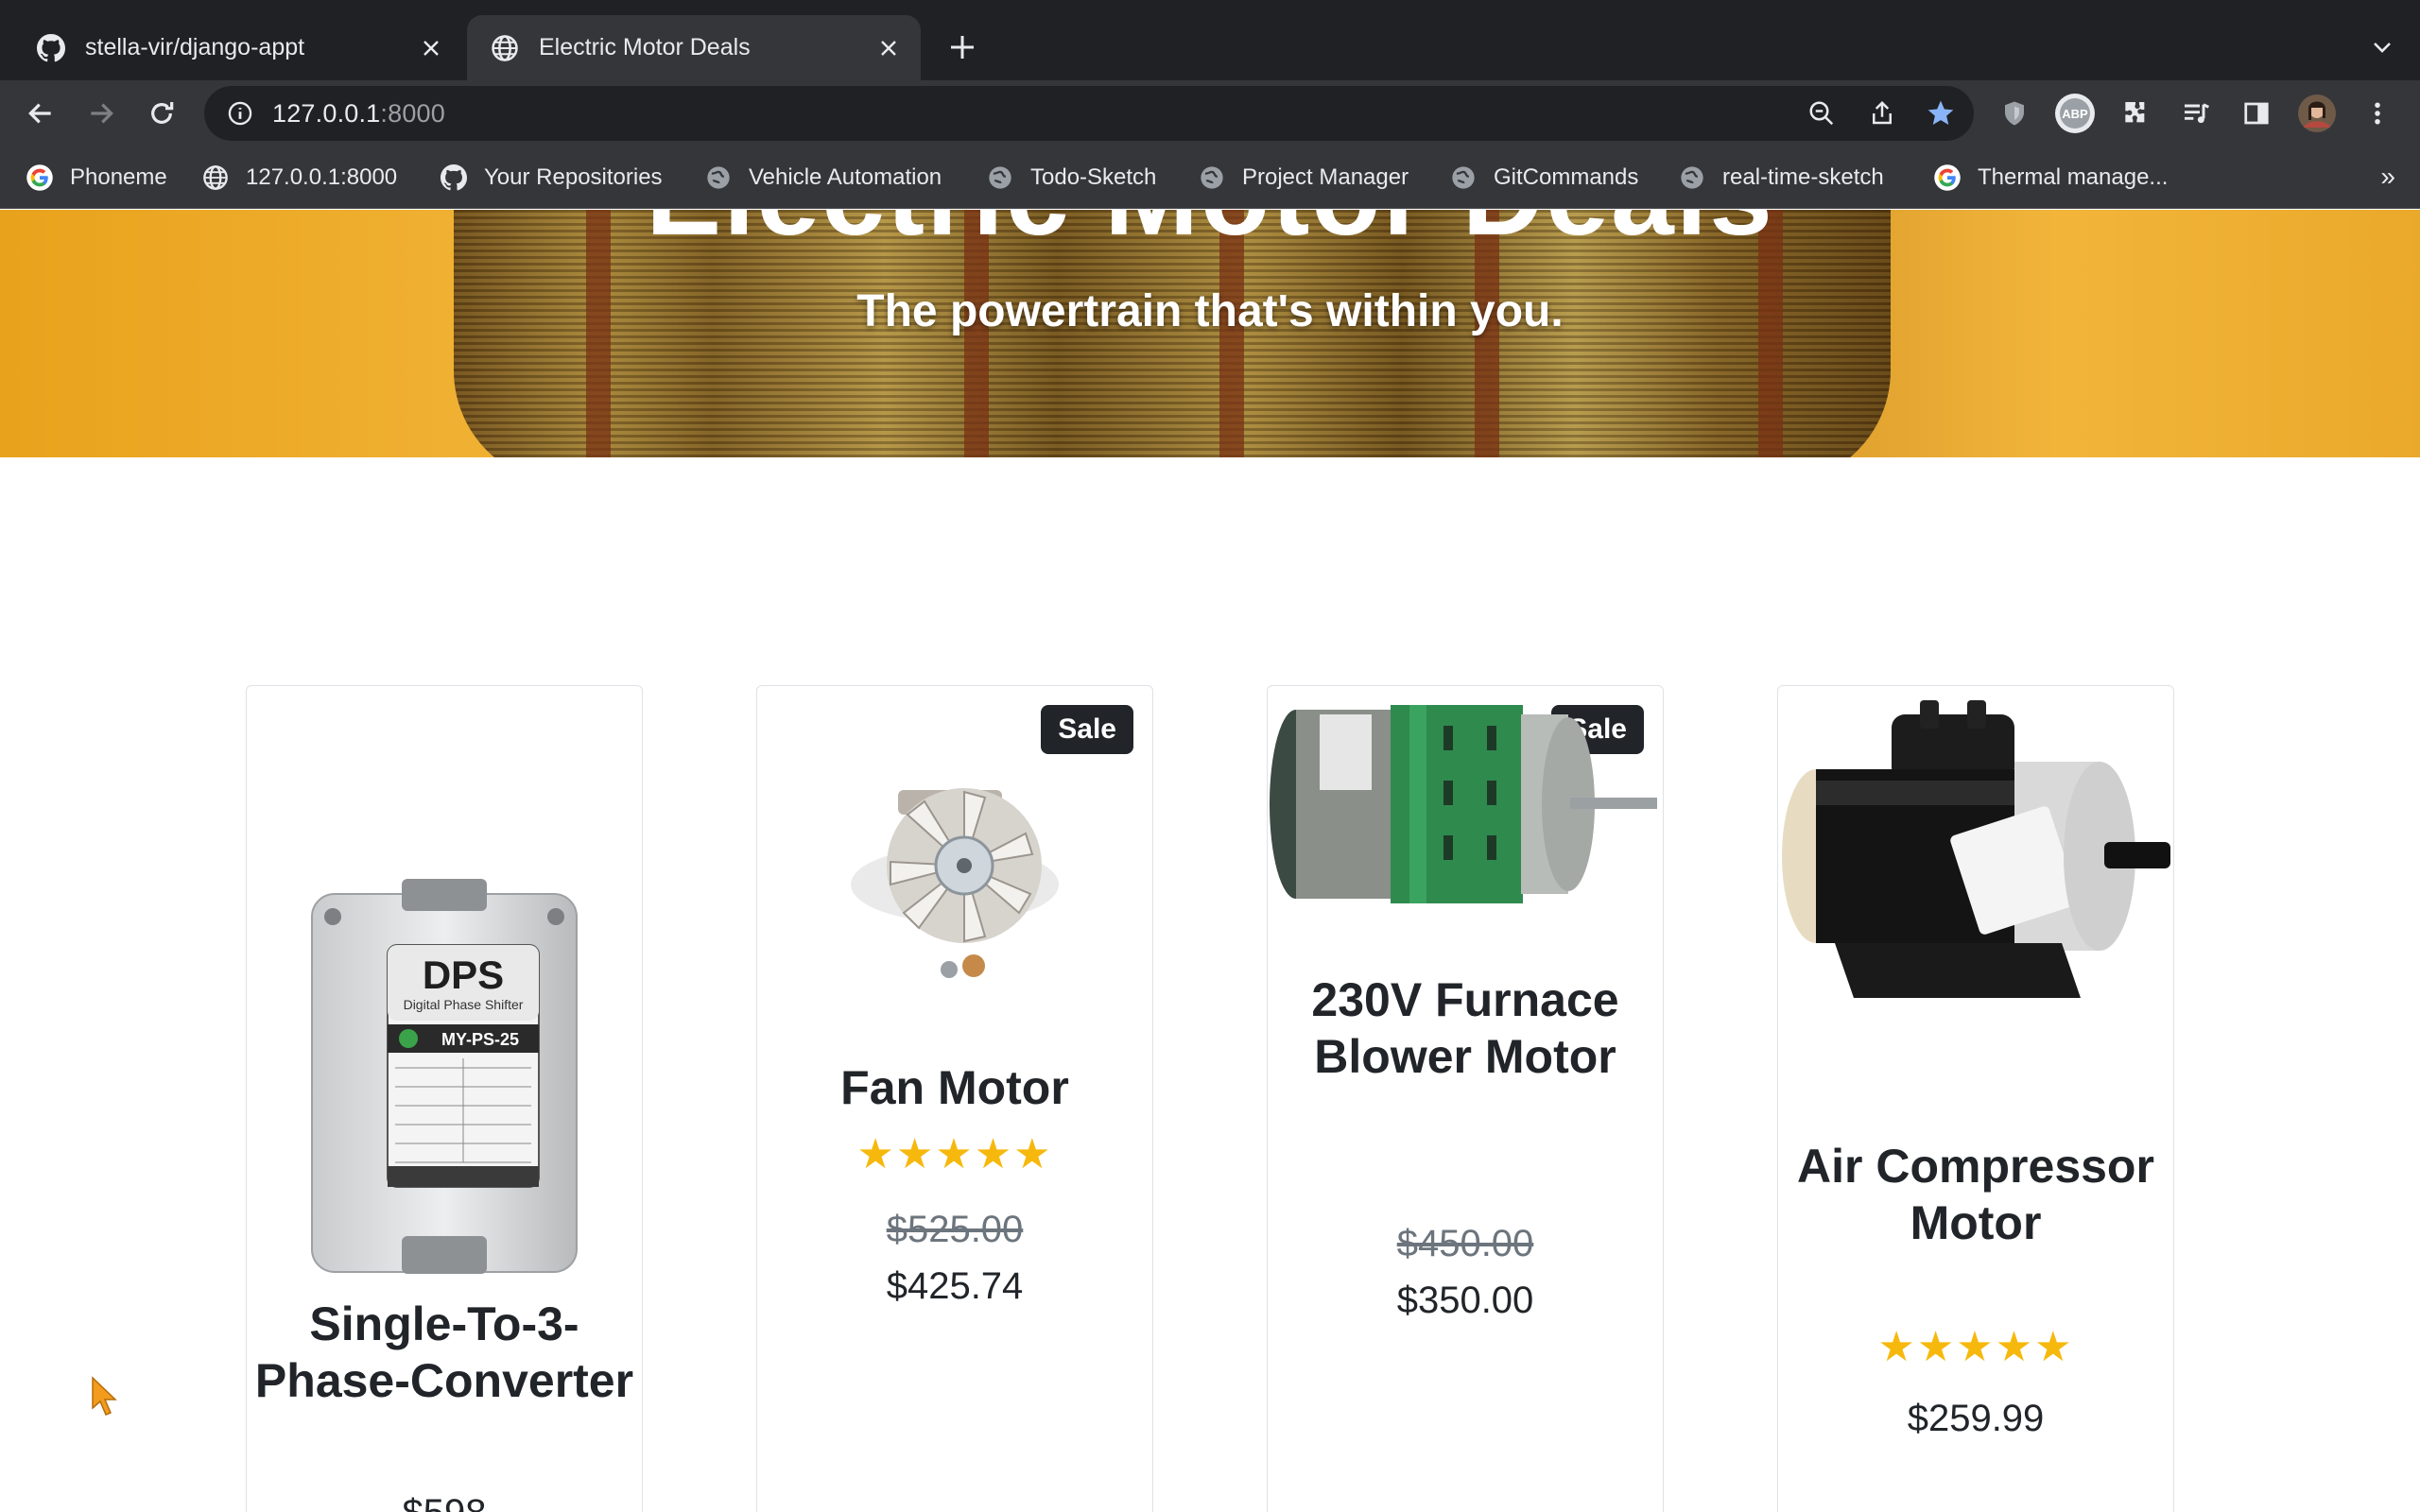 Image resolution: width=2420 pixels, height=1512 pixels. I want to click on bookmark-label: Your Repositories, so click(573, 177).